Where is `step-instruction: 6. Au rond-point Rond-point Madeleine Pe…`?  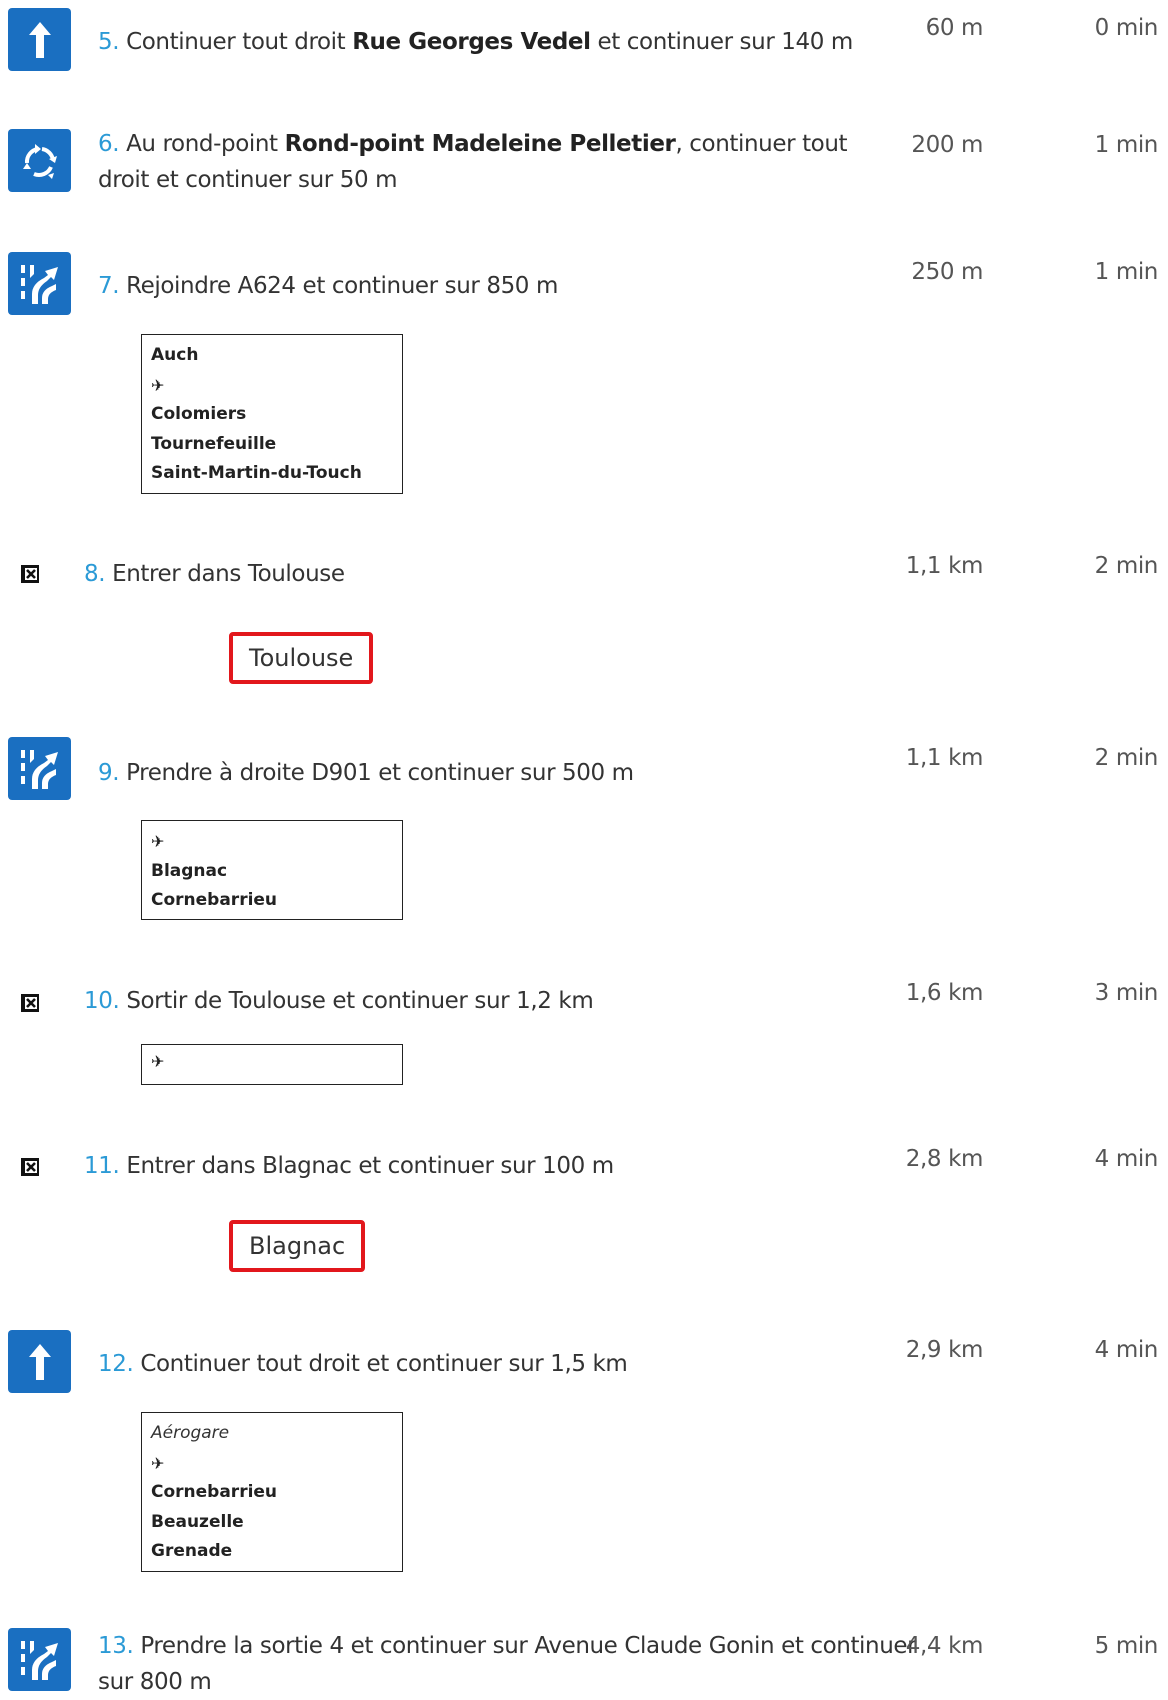 step-instruction: 6. Au rond-point Rond-point Madeleine Pe… is located at coordinates (473, 162).